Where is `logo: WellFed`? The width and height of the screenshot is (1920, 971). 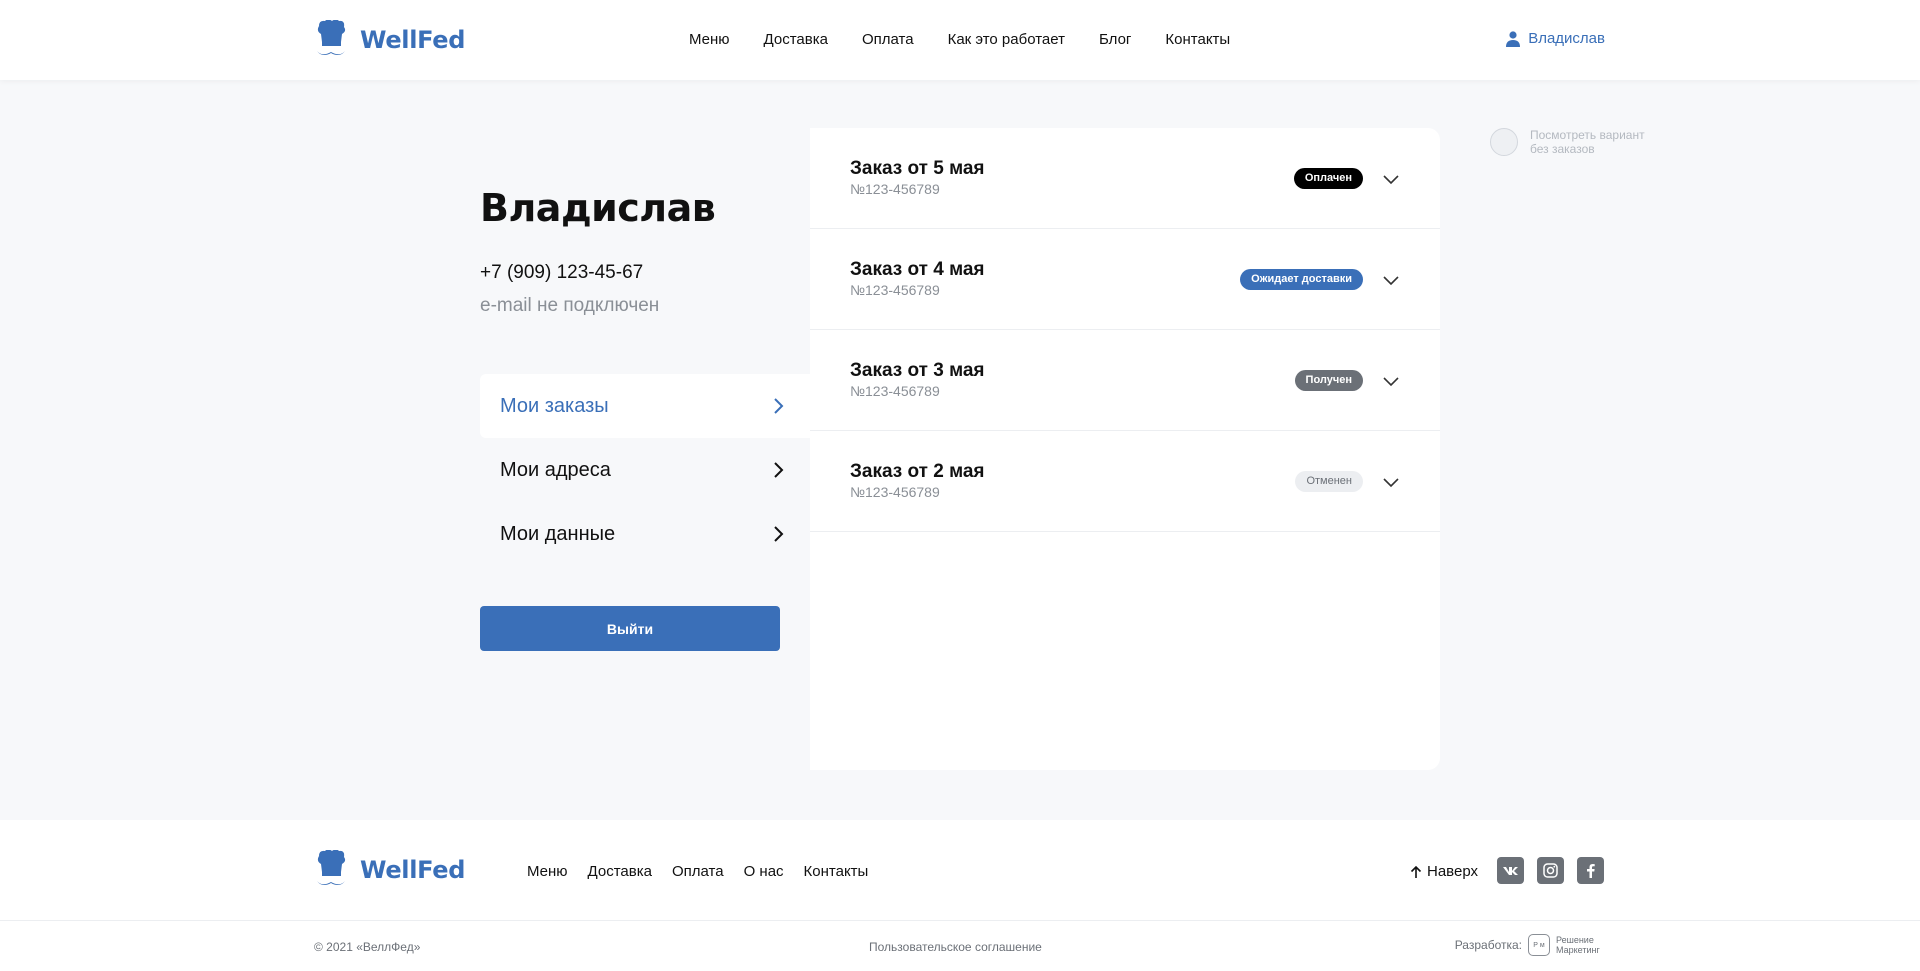
logo: WellFed is located at coordinates (389, 40).